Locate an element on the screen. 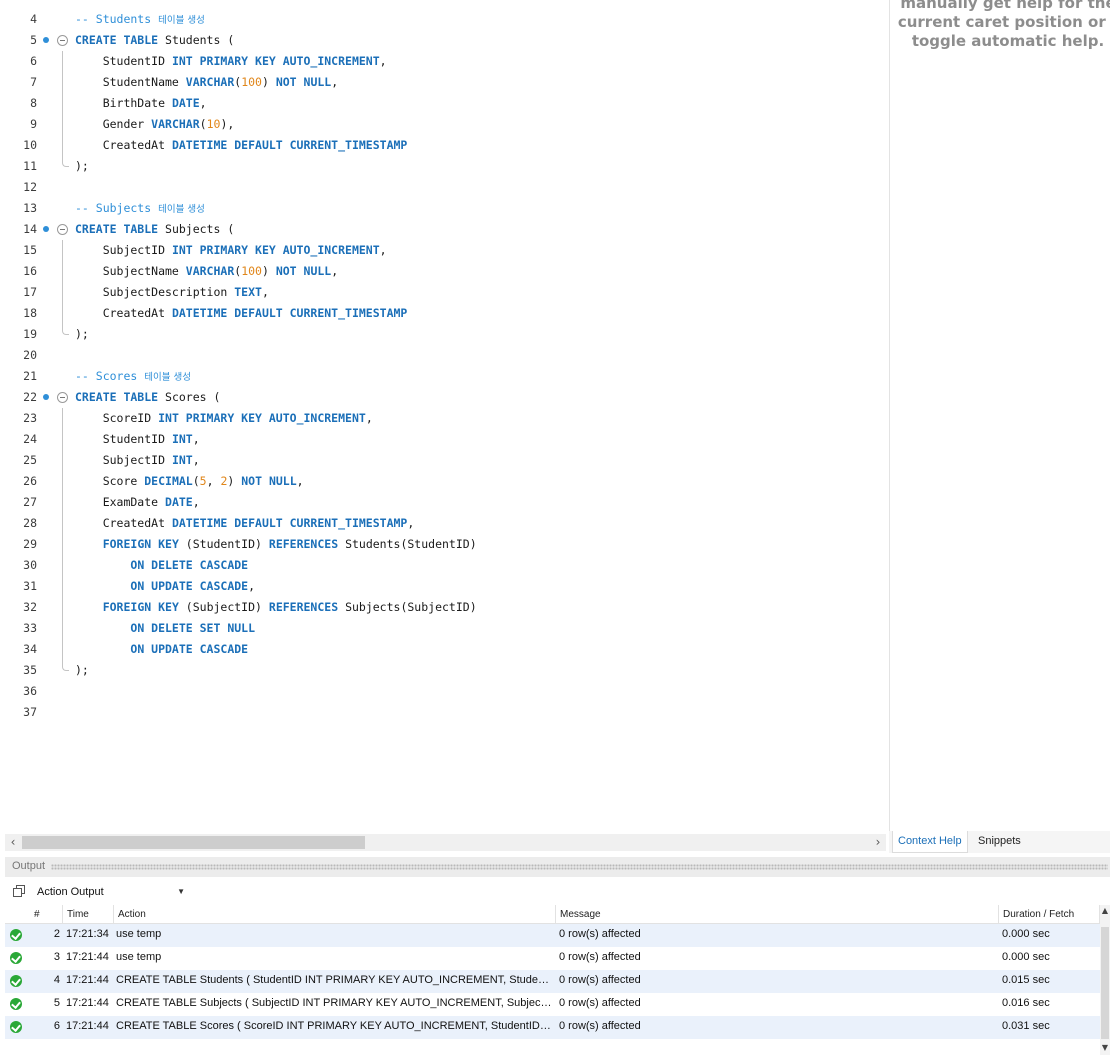  output-vertical-scrollbar: ▲ ▼ is located at coordinates (1105, 980).